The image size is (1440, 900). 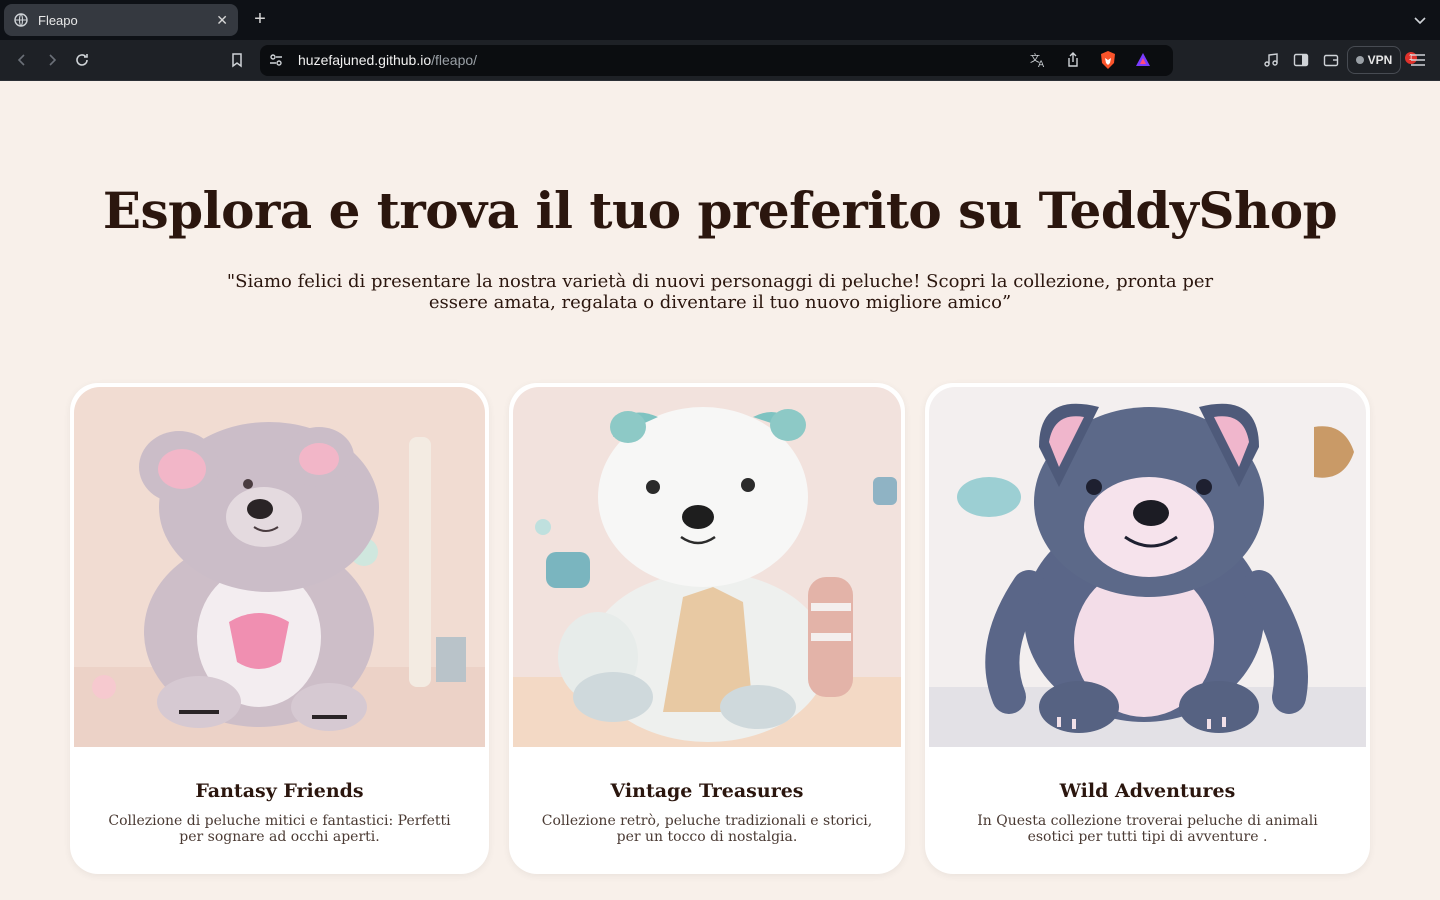 What do you see at coordinates (1041, 64) in the screenshot?
I see `svg-text: A` at bounding box center [1041, 64].